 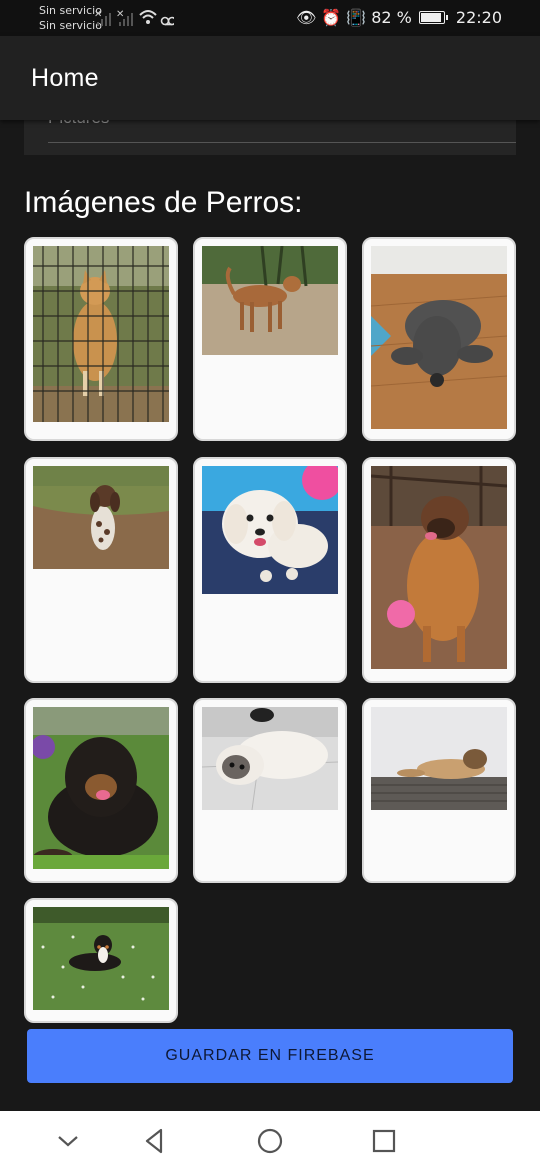 I want to click on save-to-firebase-button: GUARDAR EN FIREBASE, so click(x=270, y=1056).